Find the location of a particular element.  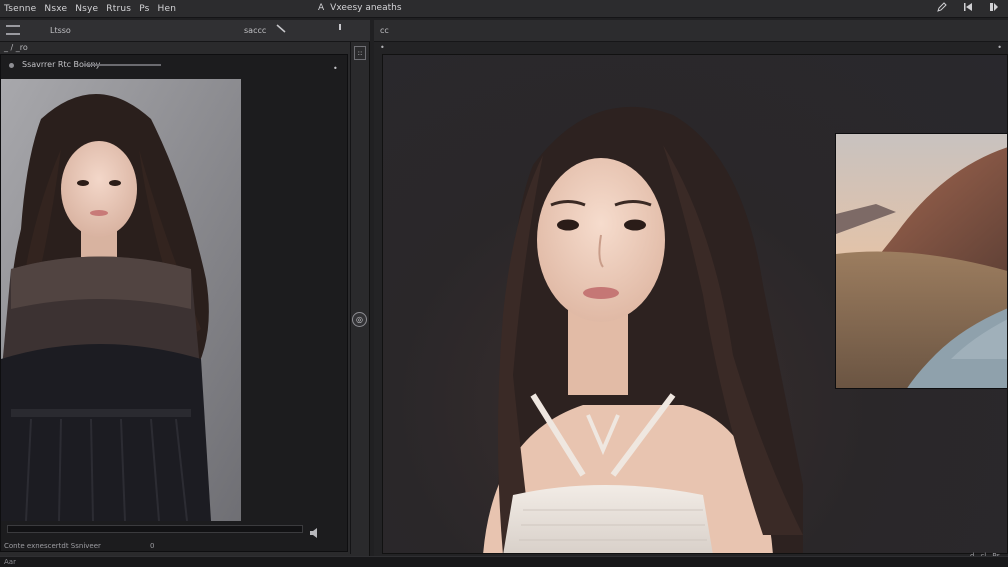

bottom-status-strip: Aar is located at coordinates (504, 561).